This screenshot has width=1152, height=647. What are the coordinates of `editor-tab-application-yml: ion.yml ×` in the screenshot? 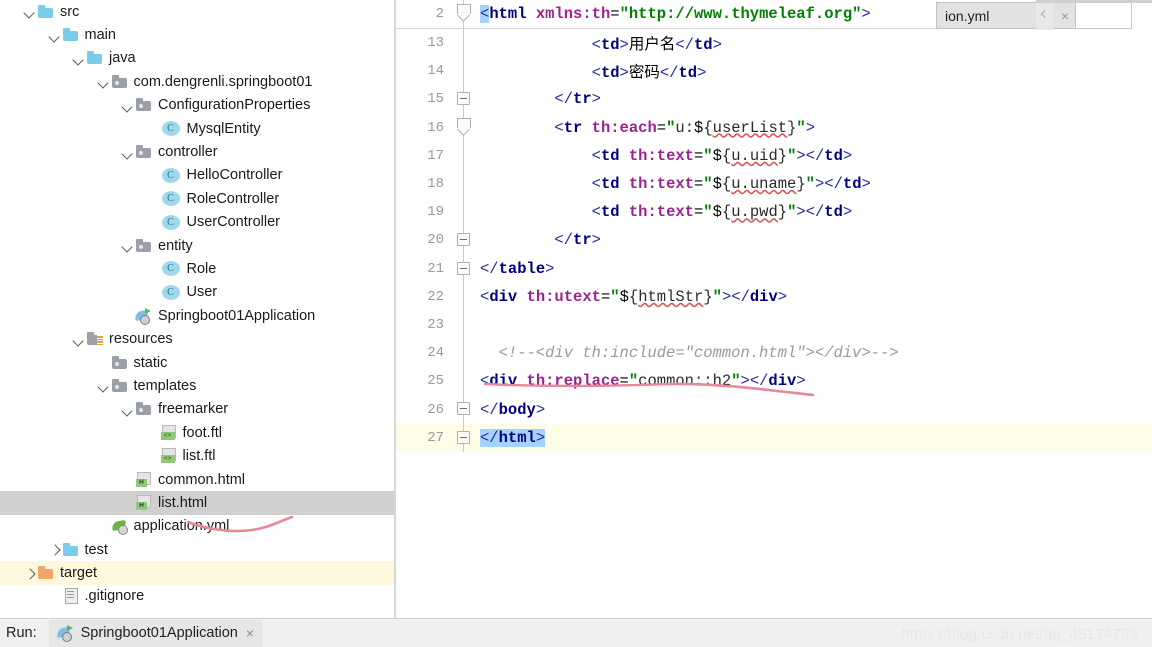 It's located at (1006, 15).